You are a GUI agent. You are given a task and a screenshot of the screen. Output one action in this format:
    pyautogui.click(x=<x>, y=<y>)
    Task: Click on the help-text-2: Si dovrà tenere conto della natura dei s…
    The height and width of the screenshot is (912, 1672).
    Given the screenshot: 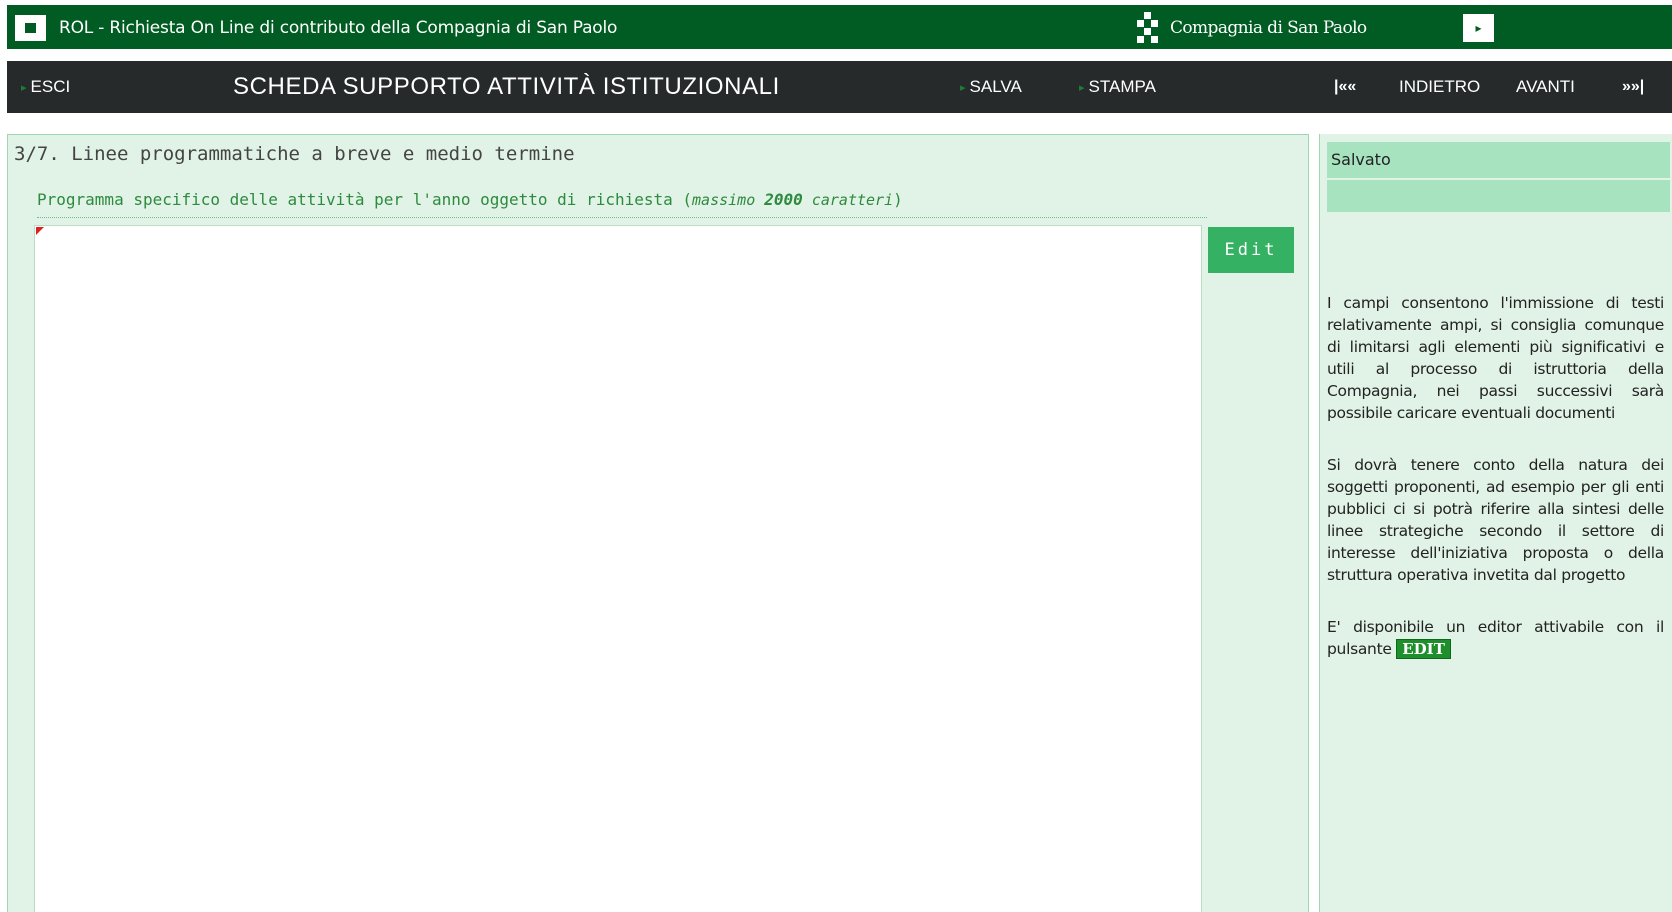 What is the action you would take?
    pyautogui.click(x=1495, y=520)
    